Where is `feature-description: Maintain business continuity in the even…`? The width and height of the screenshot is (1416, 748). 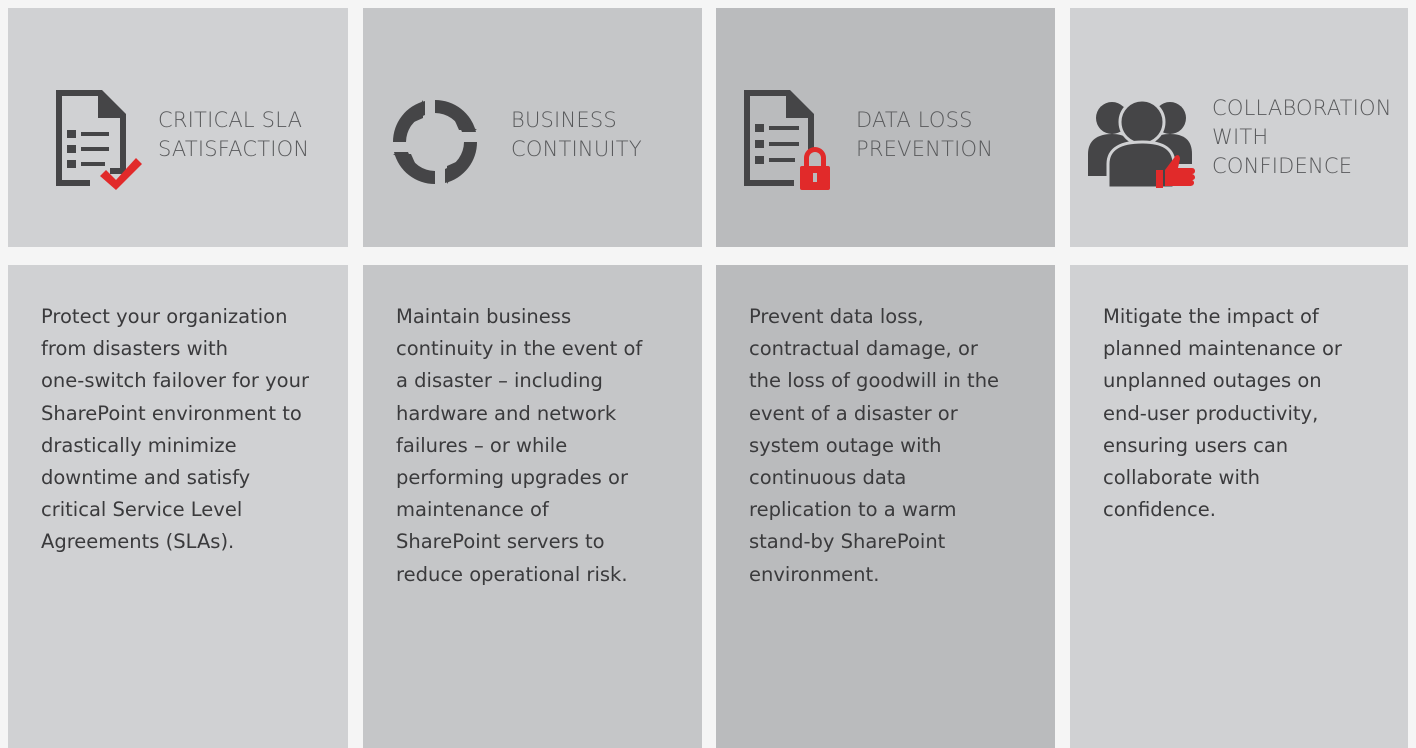
feature-description: Maintain business continuity in the even… is located at coordinates (519, 445).